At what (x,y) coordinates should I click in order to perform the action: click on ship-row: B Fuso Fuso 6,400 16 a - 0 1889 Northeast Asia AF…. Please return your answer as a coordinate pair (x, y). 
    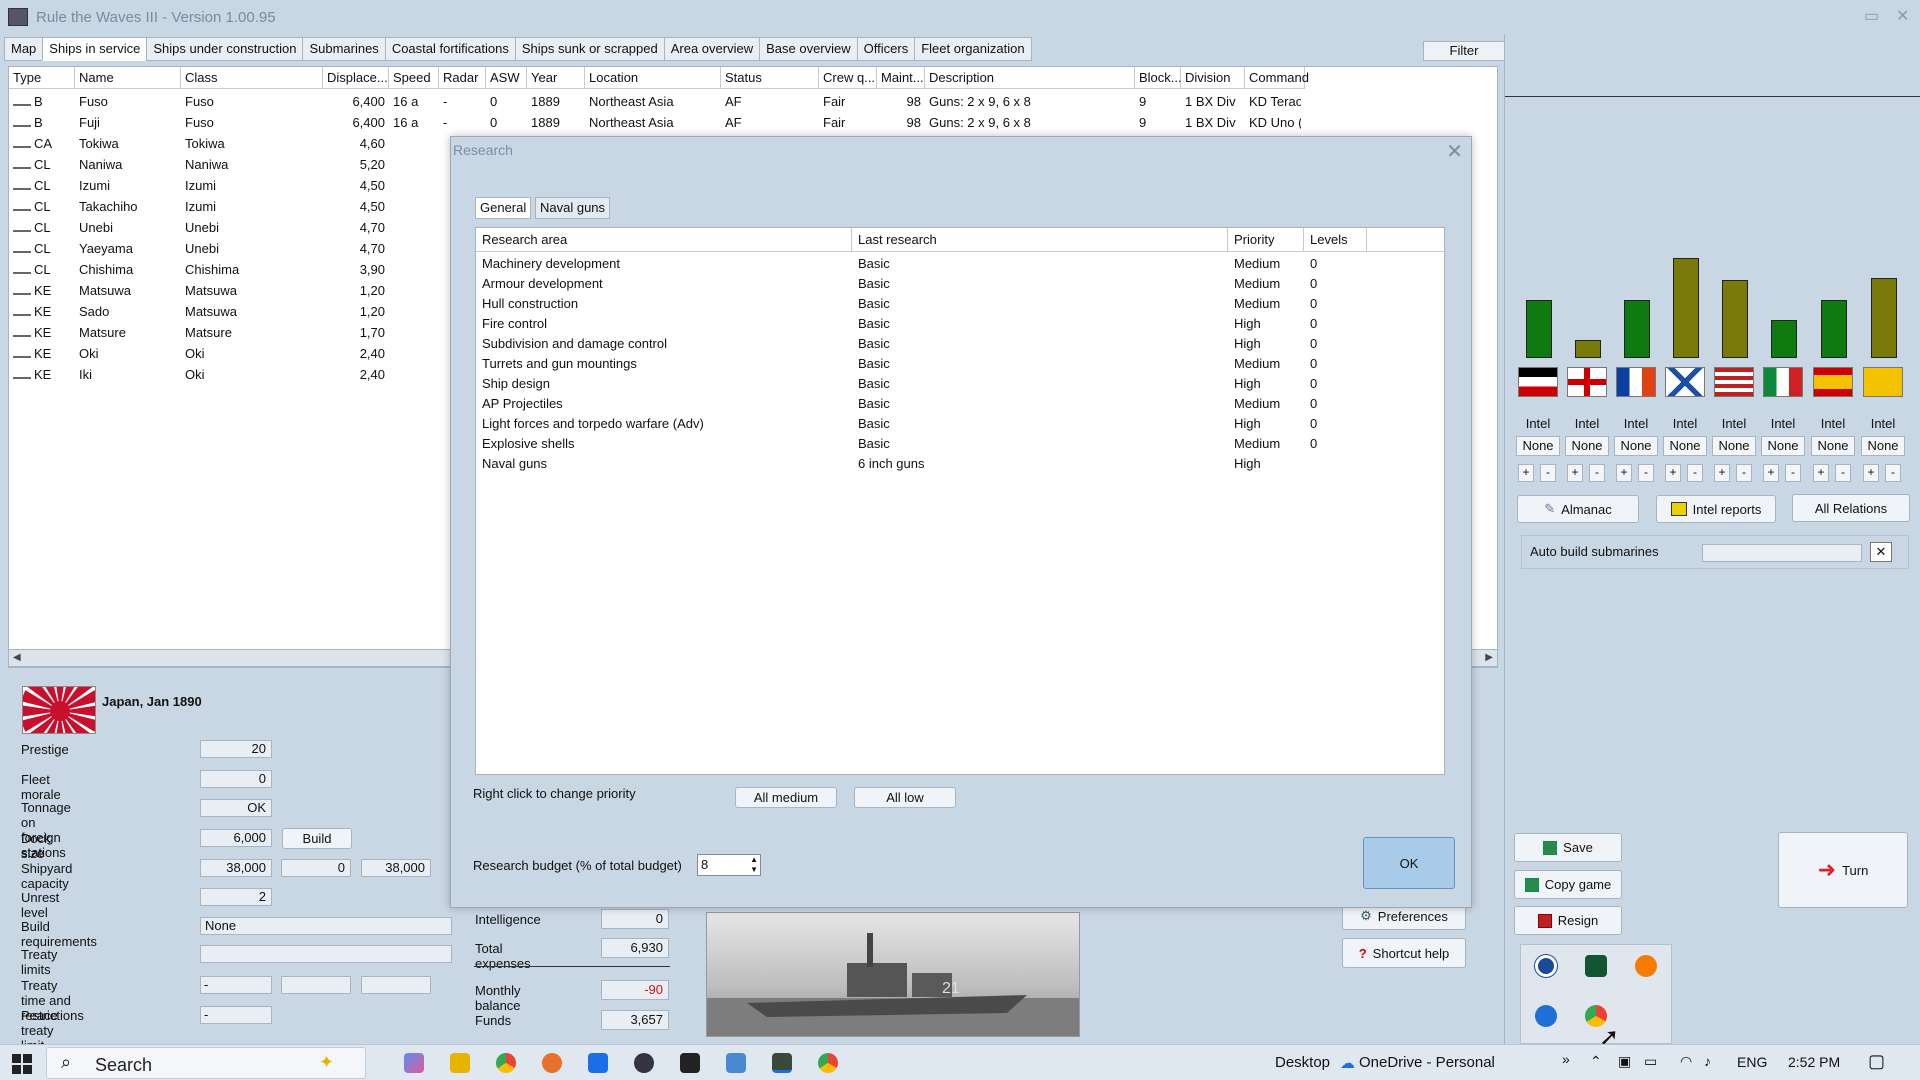
    Looking at the image, I should click on (754, 101).